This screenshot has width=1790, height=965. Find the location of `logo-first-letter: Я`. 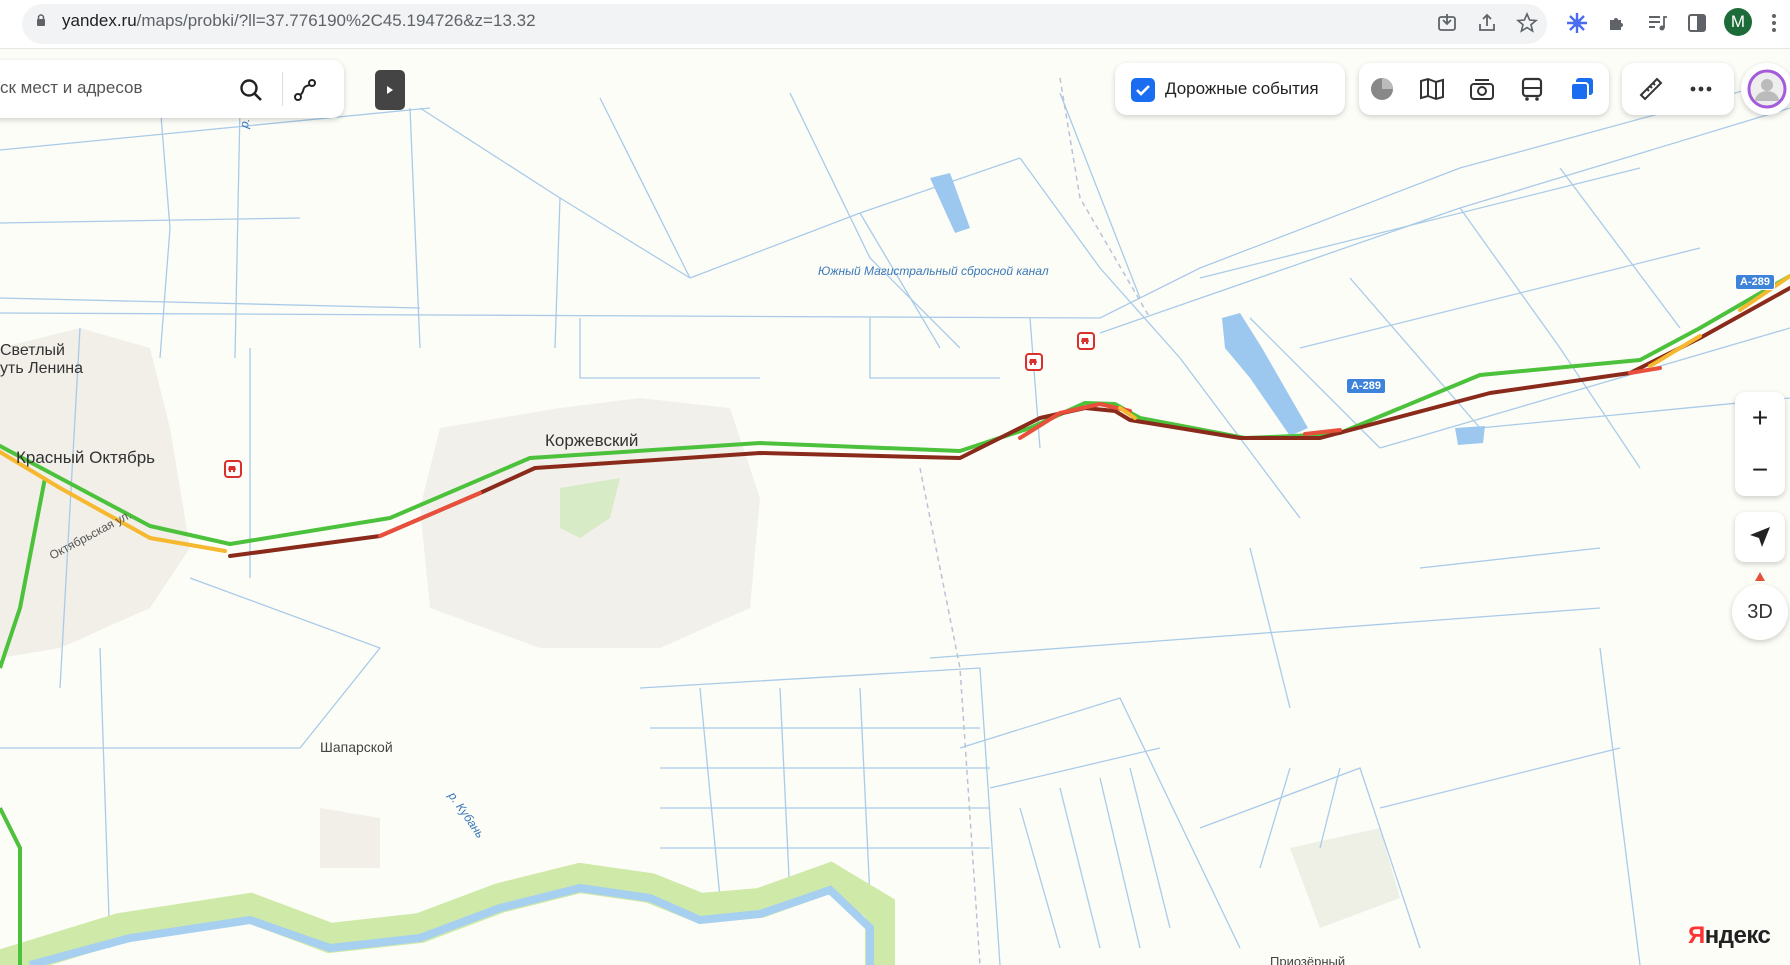

logo-first-letter: Я is located at coordinates (1696, 935).